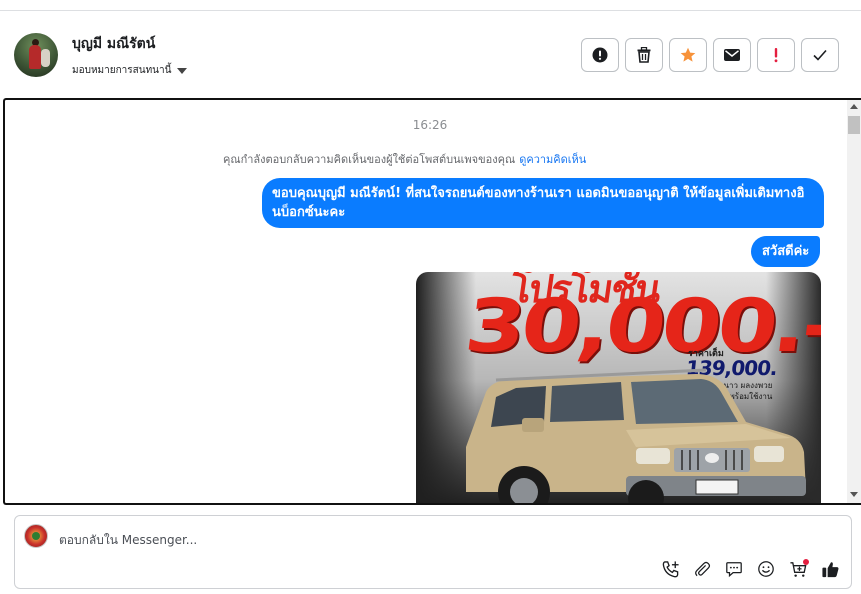 The image size is (861, 594). What do you see at coordinates (430, 125) in the screenshot?
I see `message-timestamp: 16:26` at bounding box center [430, 125].